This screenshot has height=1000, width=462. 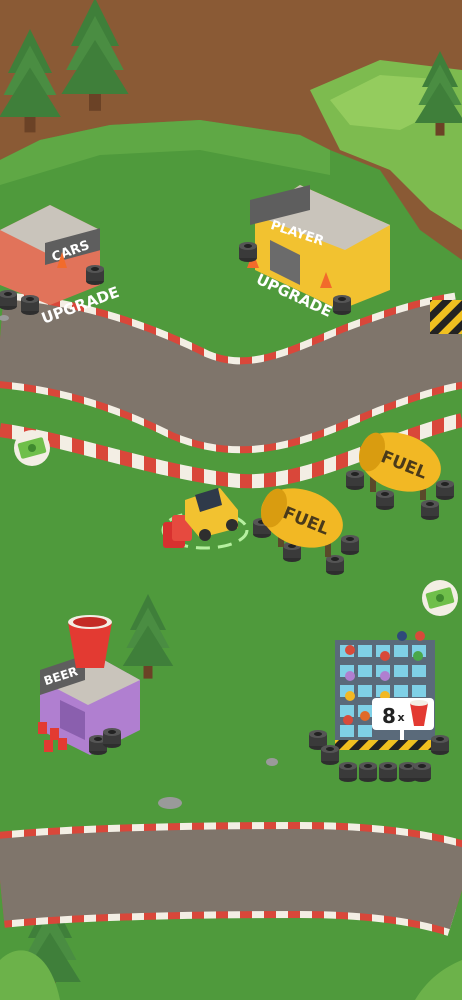 What do you see at coordinates (400, 717) in the screenshot?
I see `cup-multiplier: x` at bounding box center [400, 717].